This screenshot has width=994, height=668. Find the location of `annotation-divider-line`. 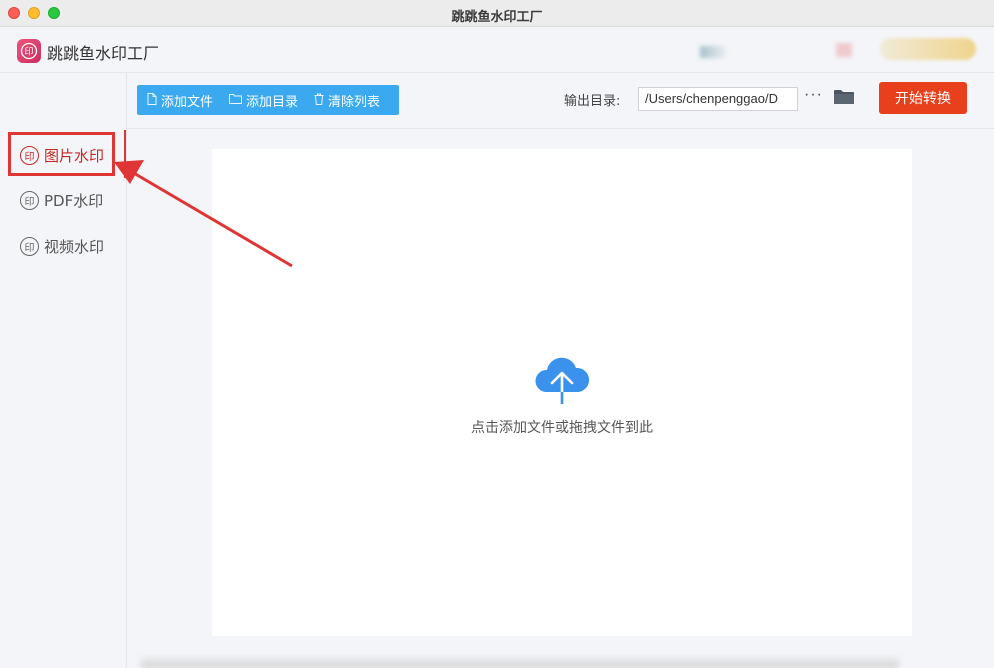

annotation-divider-line is located at coordinates (125, 154).